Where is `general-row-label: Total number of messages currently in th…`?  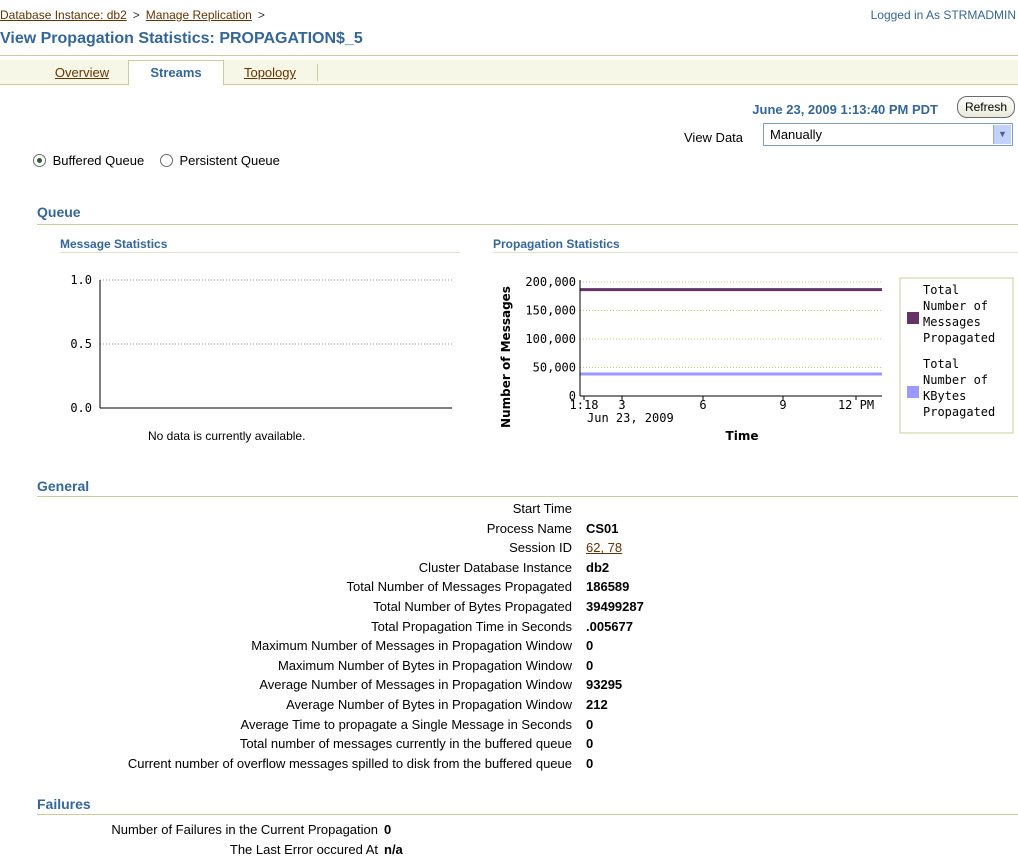 general-row-label: Total number of messages currently in th… is located at coordinates (405, 744).